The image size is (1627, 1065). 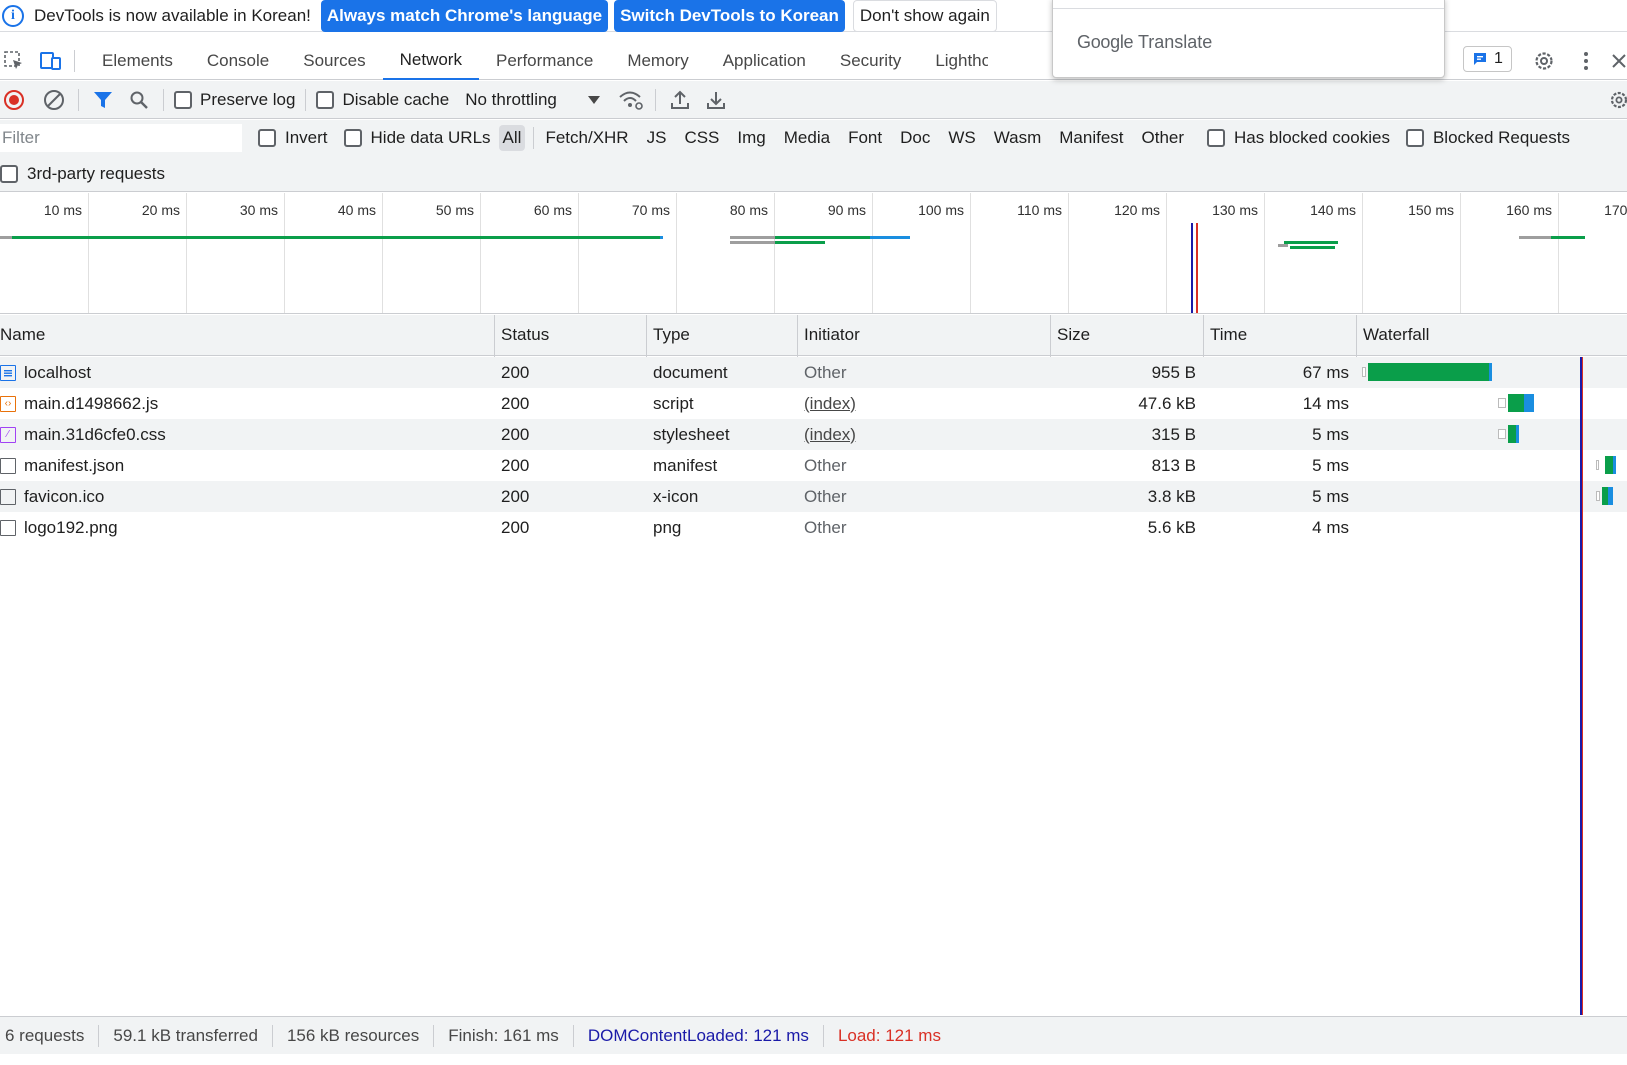 What do you see at coordinates (74, 465) in the screenshot?
I see `request-name: manifest.json` at bounding box center [74, 465].